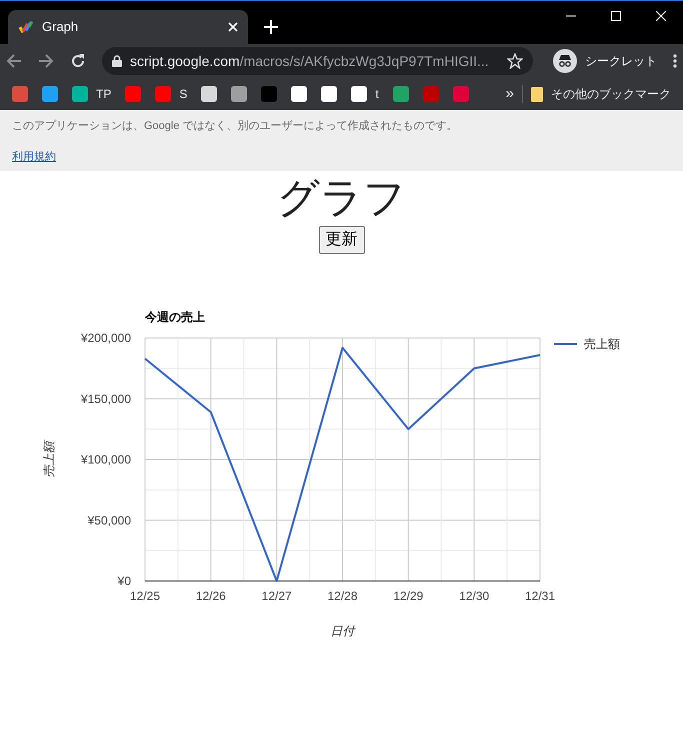 This screenshot has height=734, width=683. I want to click on new-tab-icon, so click(271, 27).